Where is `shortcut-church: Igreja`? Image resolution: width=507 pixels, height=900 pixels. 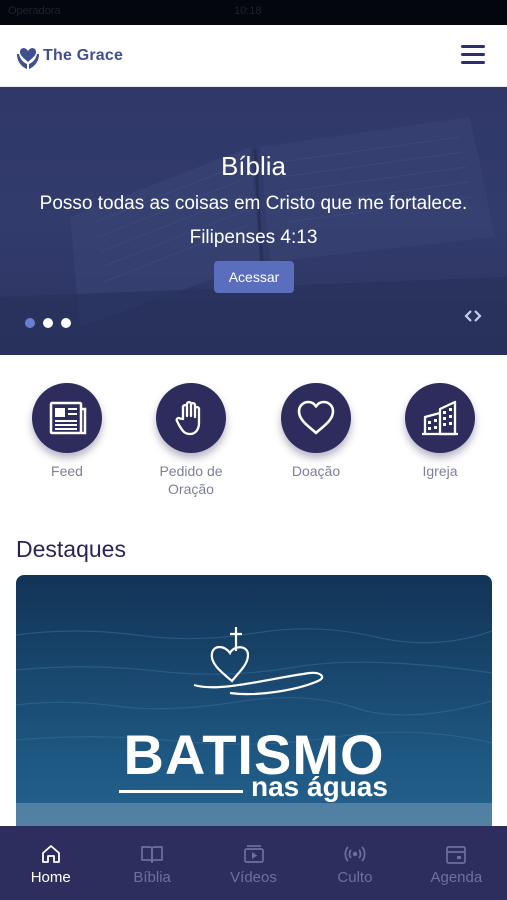
shortcut-church: Igreja is located at coordinates (440, 431).